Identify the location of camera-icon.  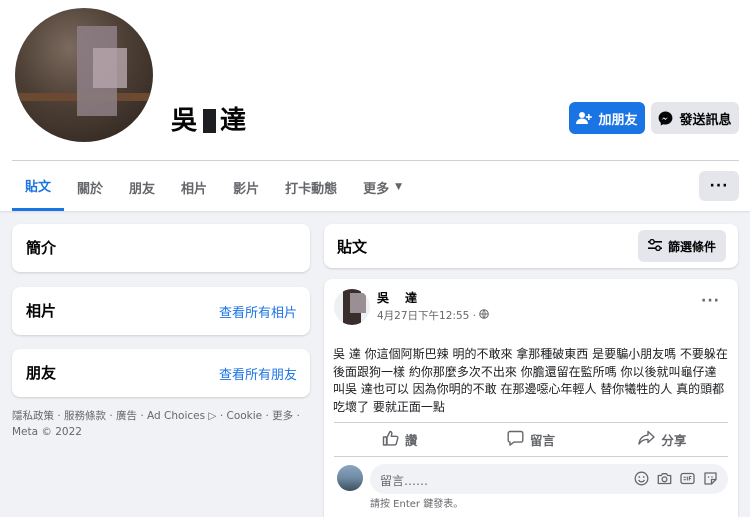
(664, 478).